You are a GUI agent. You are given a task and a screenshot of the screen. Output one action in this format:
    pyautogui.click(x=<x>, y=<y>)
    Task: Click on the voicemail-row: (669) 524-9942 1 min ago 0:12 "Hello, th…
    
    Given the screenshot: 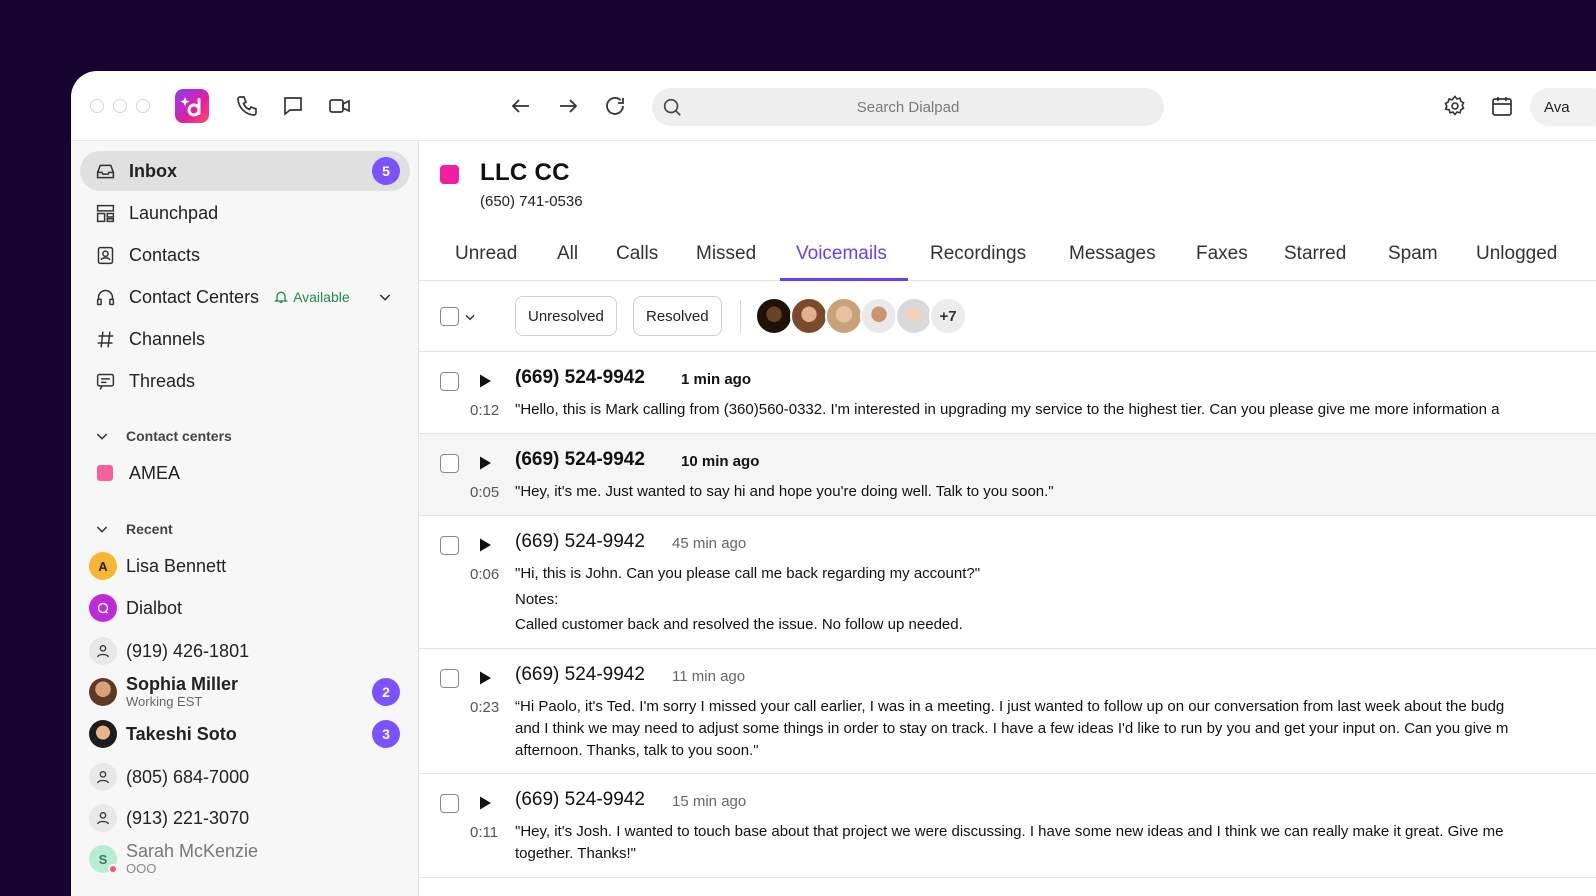 What is the action you would take?
    pyautogui.click(x=1007, y=393)
    